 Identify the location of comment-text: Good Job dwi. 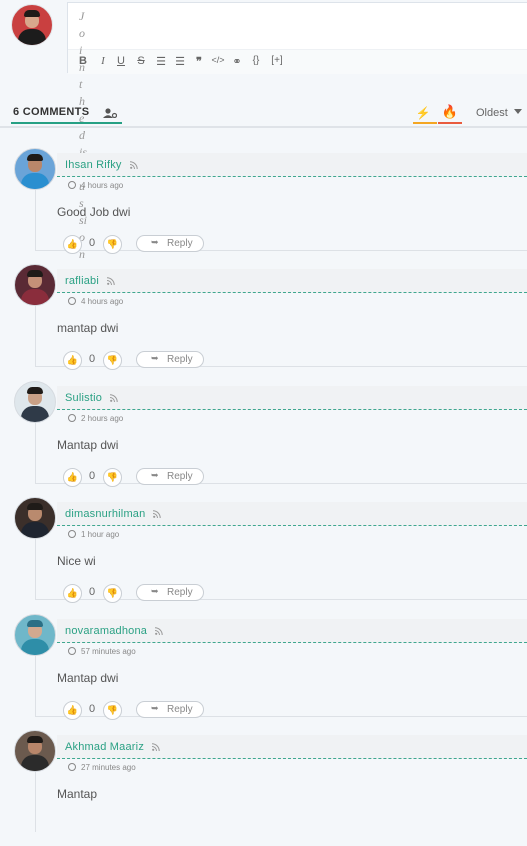
(94, 212).